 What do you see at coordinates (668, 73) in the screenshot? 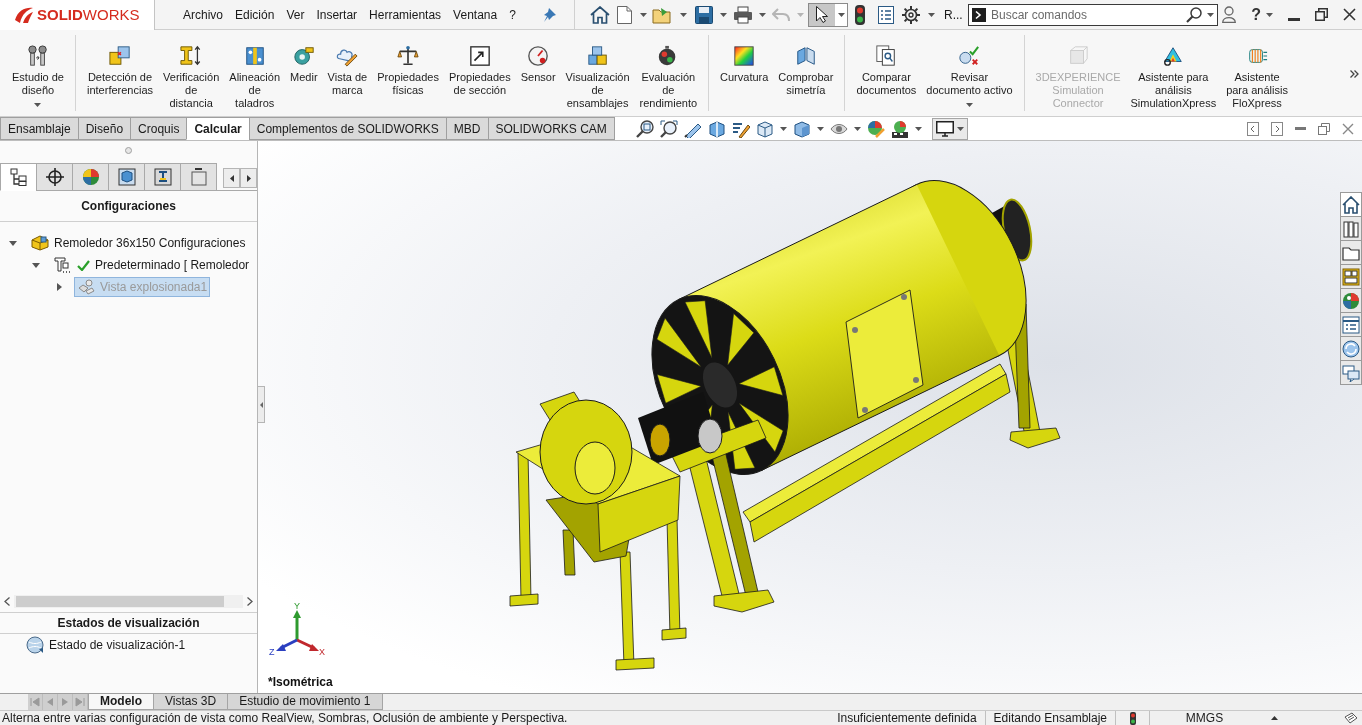
I see `ribbon-button: Evaluación de rendimiento` at bounding box center [668, 73].